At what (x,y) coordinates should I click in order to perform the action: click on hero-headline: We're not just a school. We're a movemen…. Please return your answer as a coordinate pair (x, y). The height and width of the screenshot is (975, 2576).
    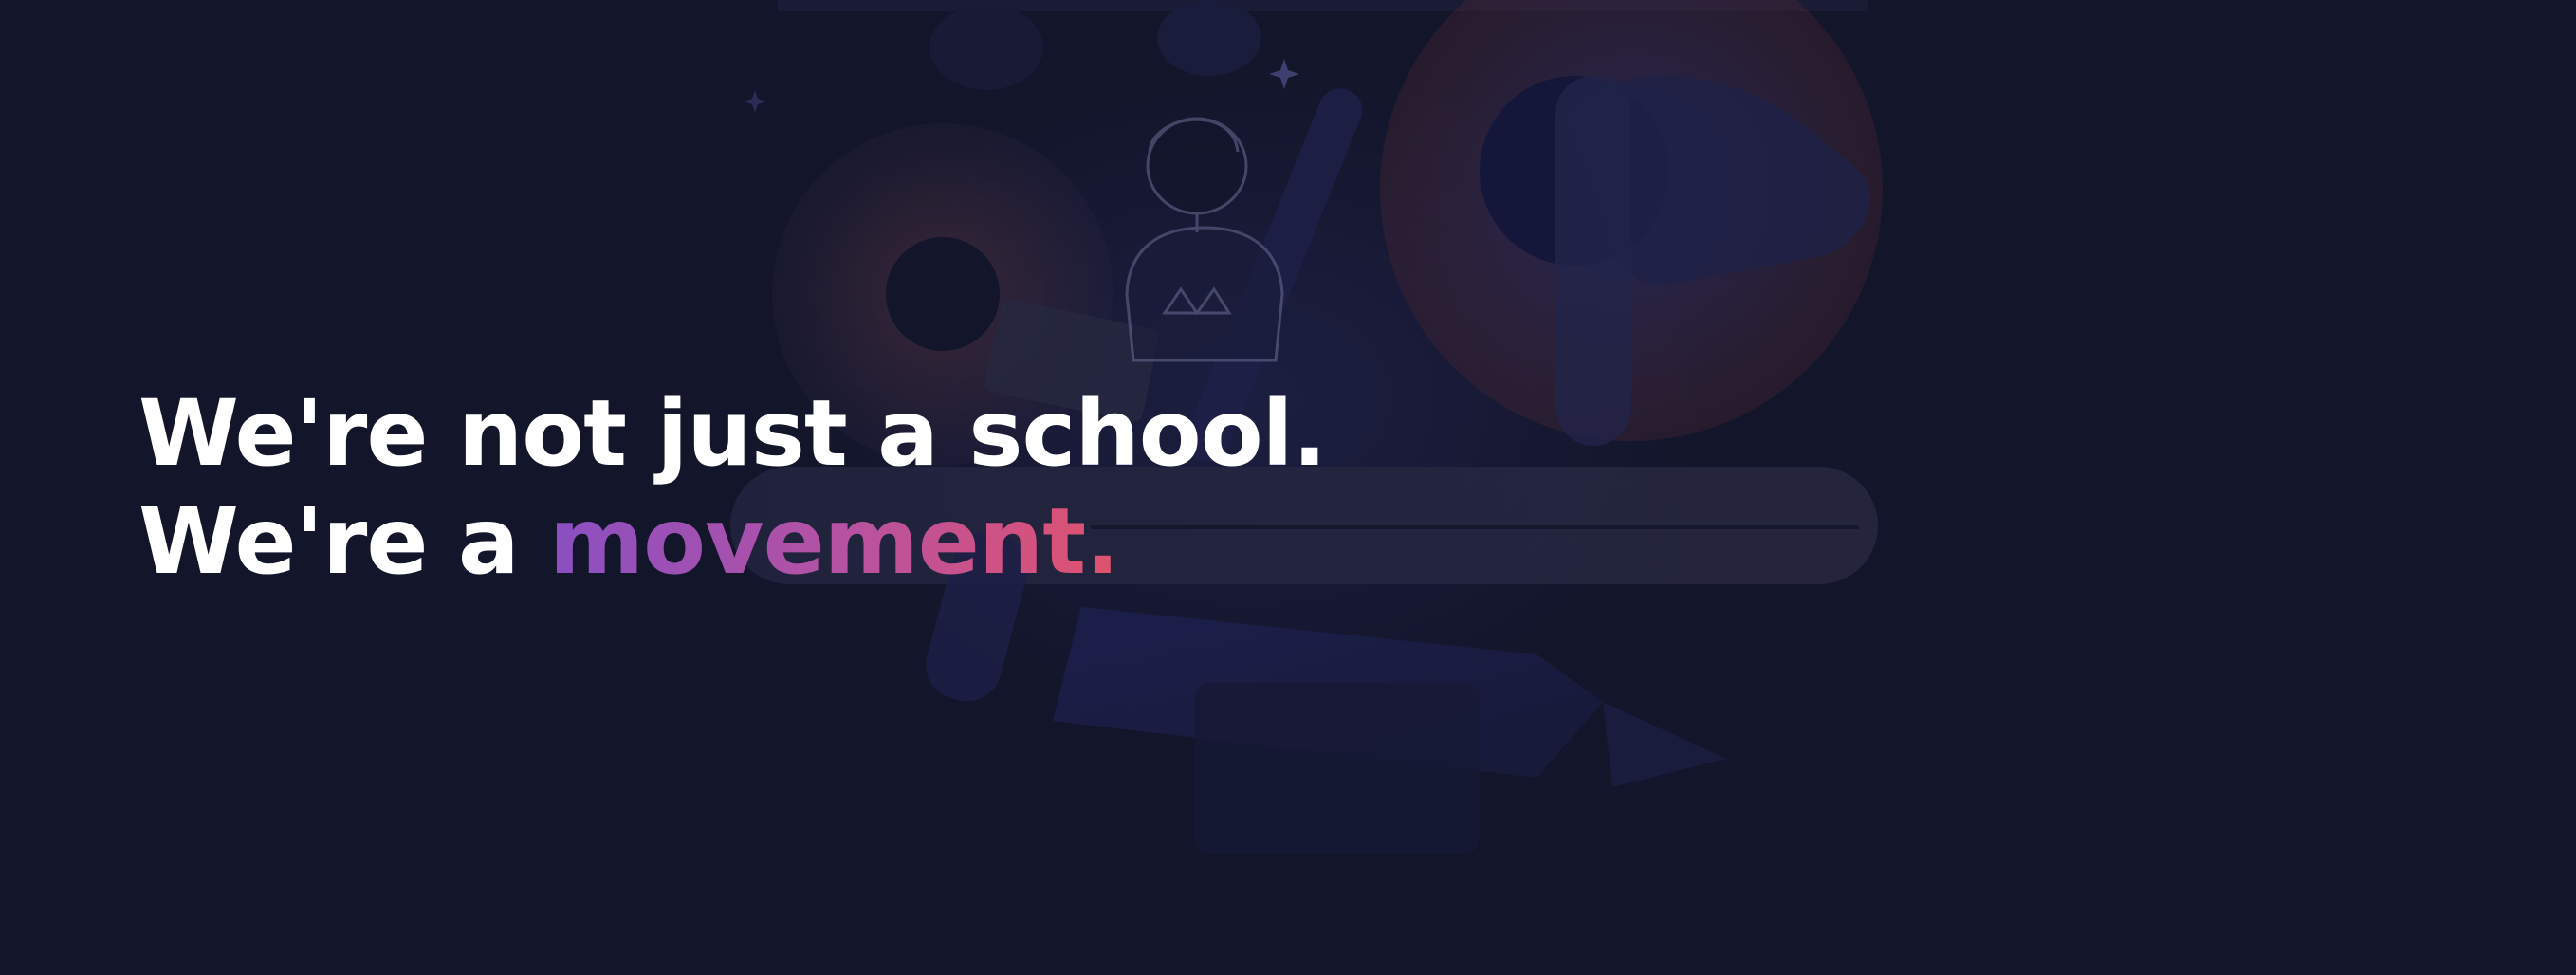
    Looking at the image, I should click on (732, 487).